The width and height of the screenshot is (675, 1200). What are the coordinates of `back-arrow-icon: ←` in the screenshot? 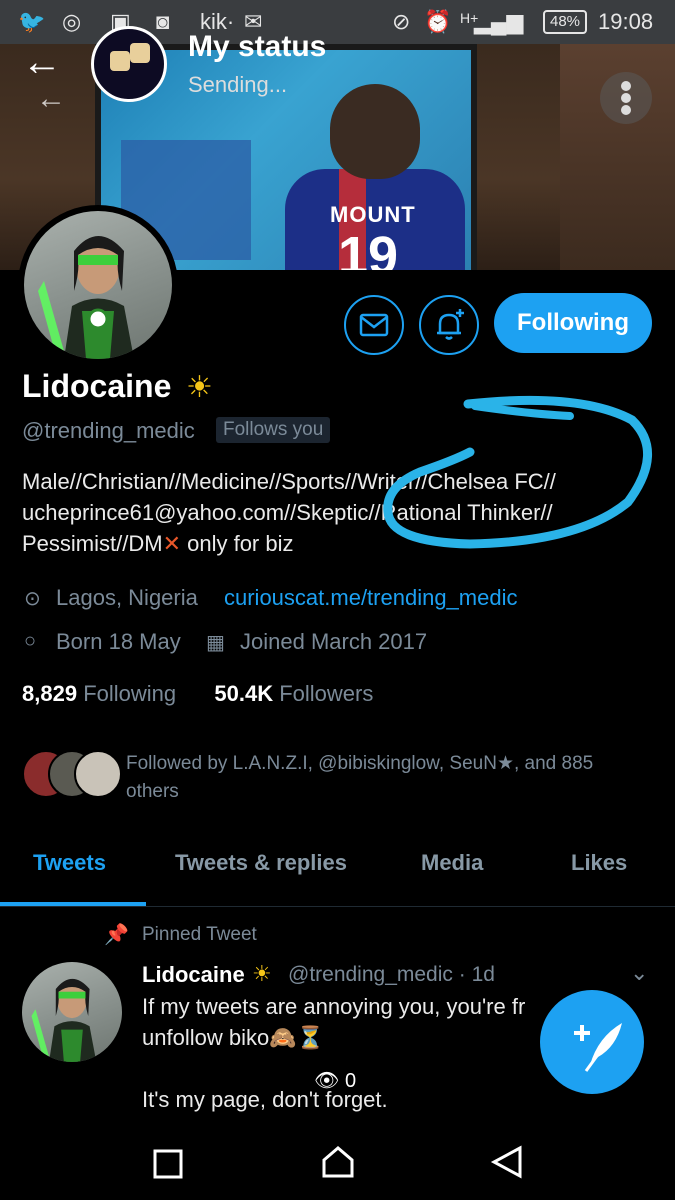 It's located at (44, 63).